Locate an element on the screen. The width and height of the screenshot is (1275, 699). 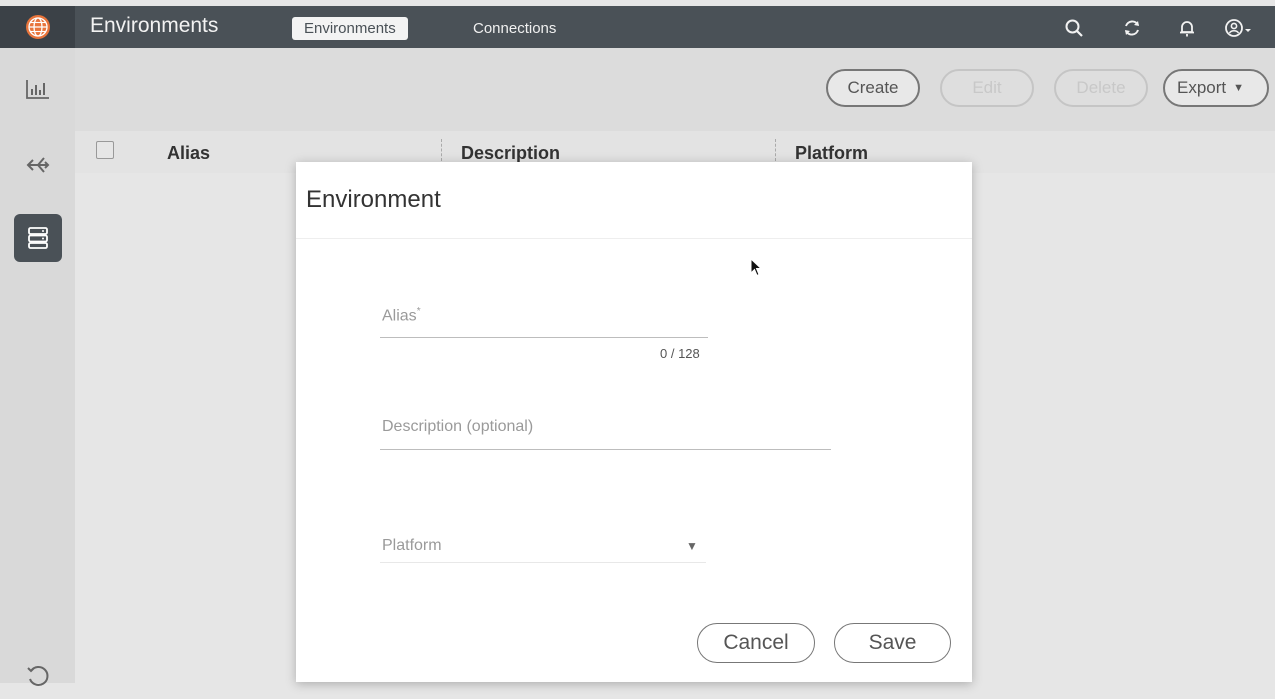
export-button: Export ▼ is located at coordinates (1216, 88).